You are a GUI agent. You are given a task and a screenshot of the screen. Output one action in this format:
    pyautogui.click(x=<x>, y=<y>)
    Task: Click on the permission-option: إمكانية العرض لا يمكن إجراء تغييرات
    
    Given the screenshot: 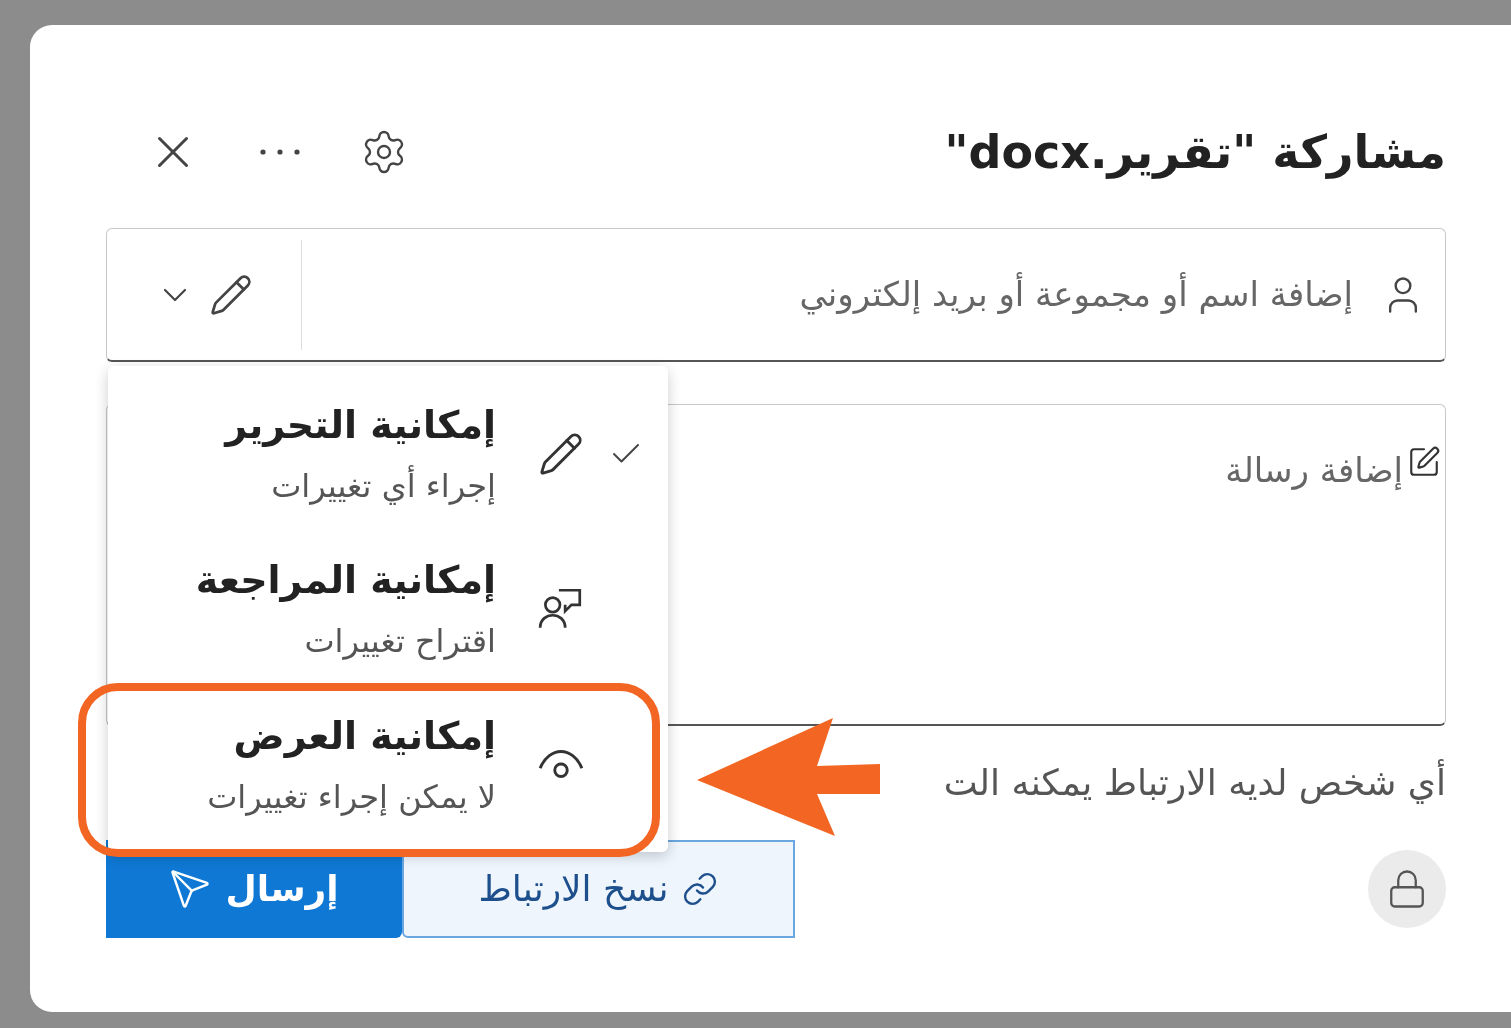 What is the action you would take?
    pyautogui.click(x=388, y=764)
    